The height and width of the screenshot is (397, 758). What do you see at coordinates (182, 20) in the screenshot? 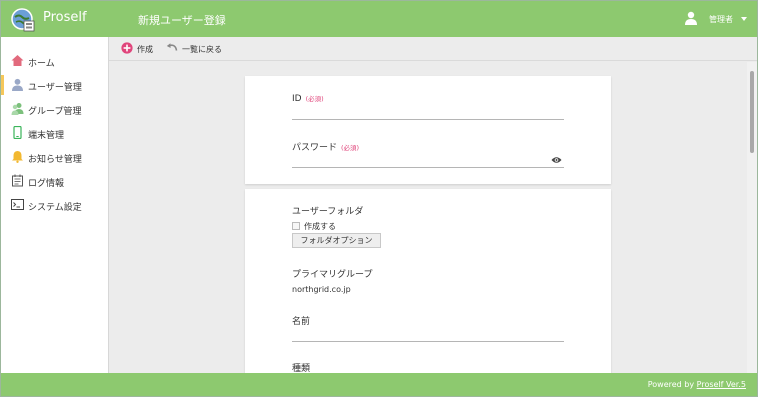
I see `page-title: 新規ユーザー登録` at bounding box center [182, 20].